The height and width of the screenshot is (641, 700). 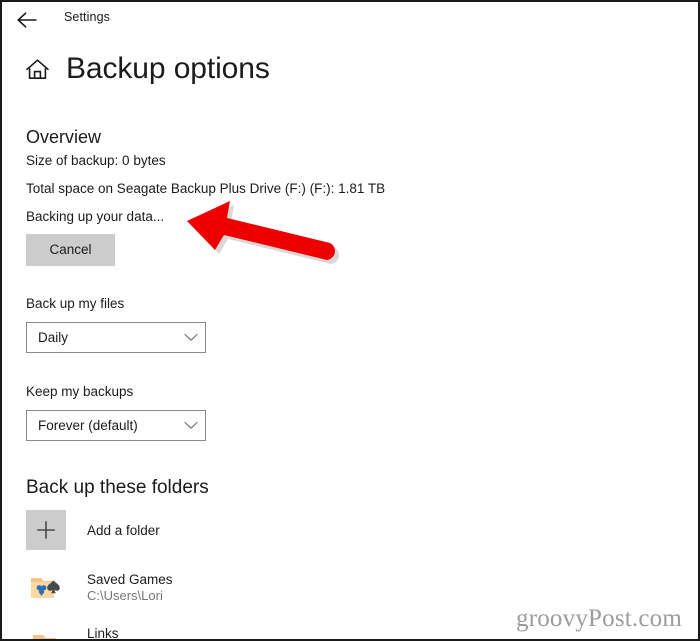 I want to click on page-title: Backup options, so click(x=168, y=68).